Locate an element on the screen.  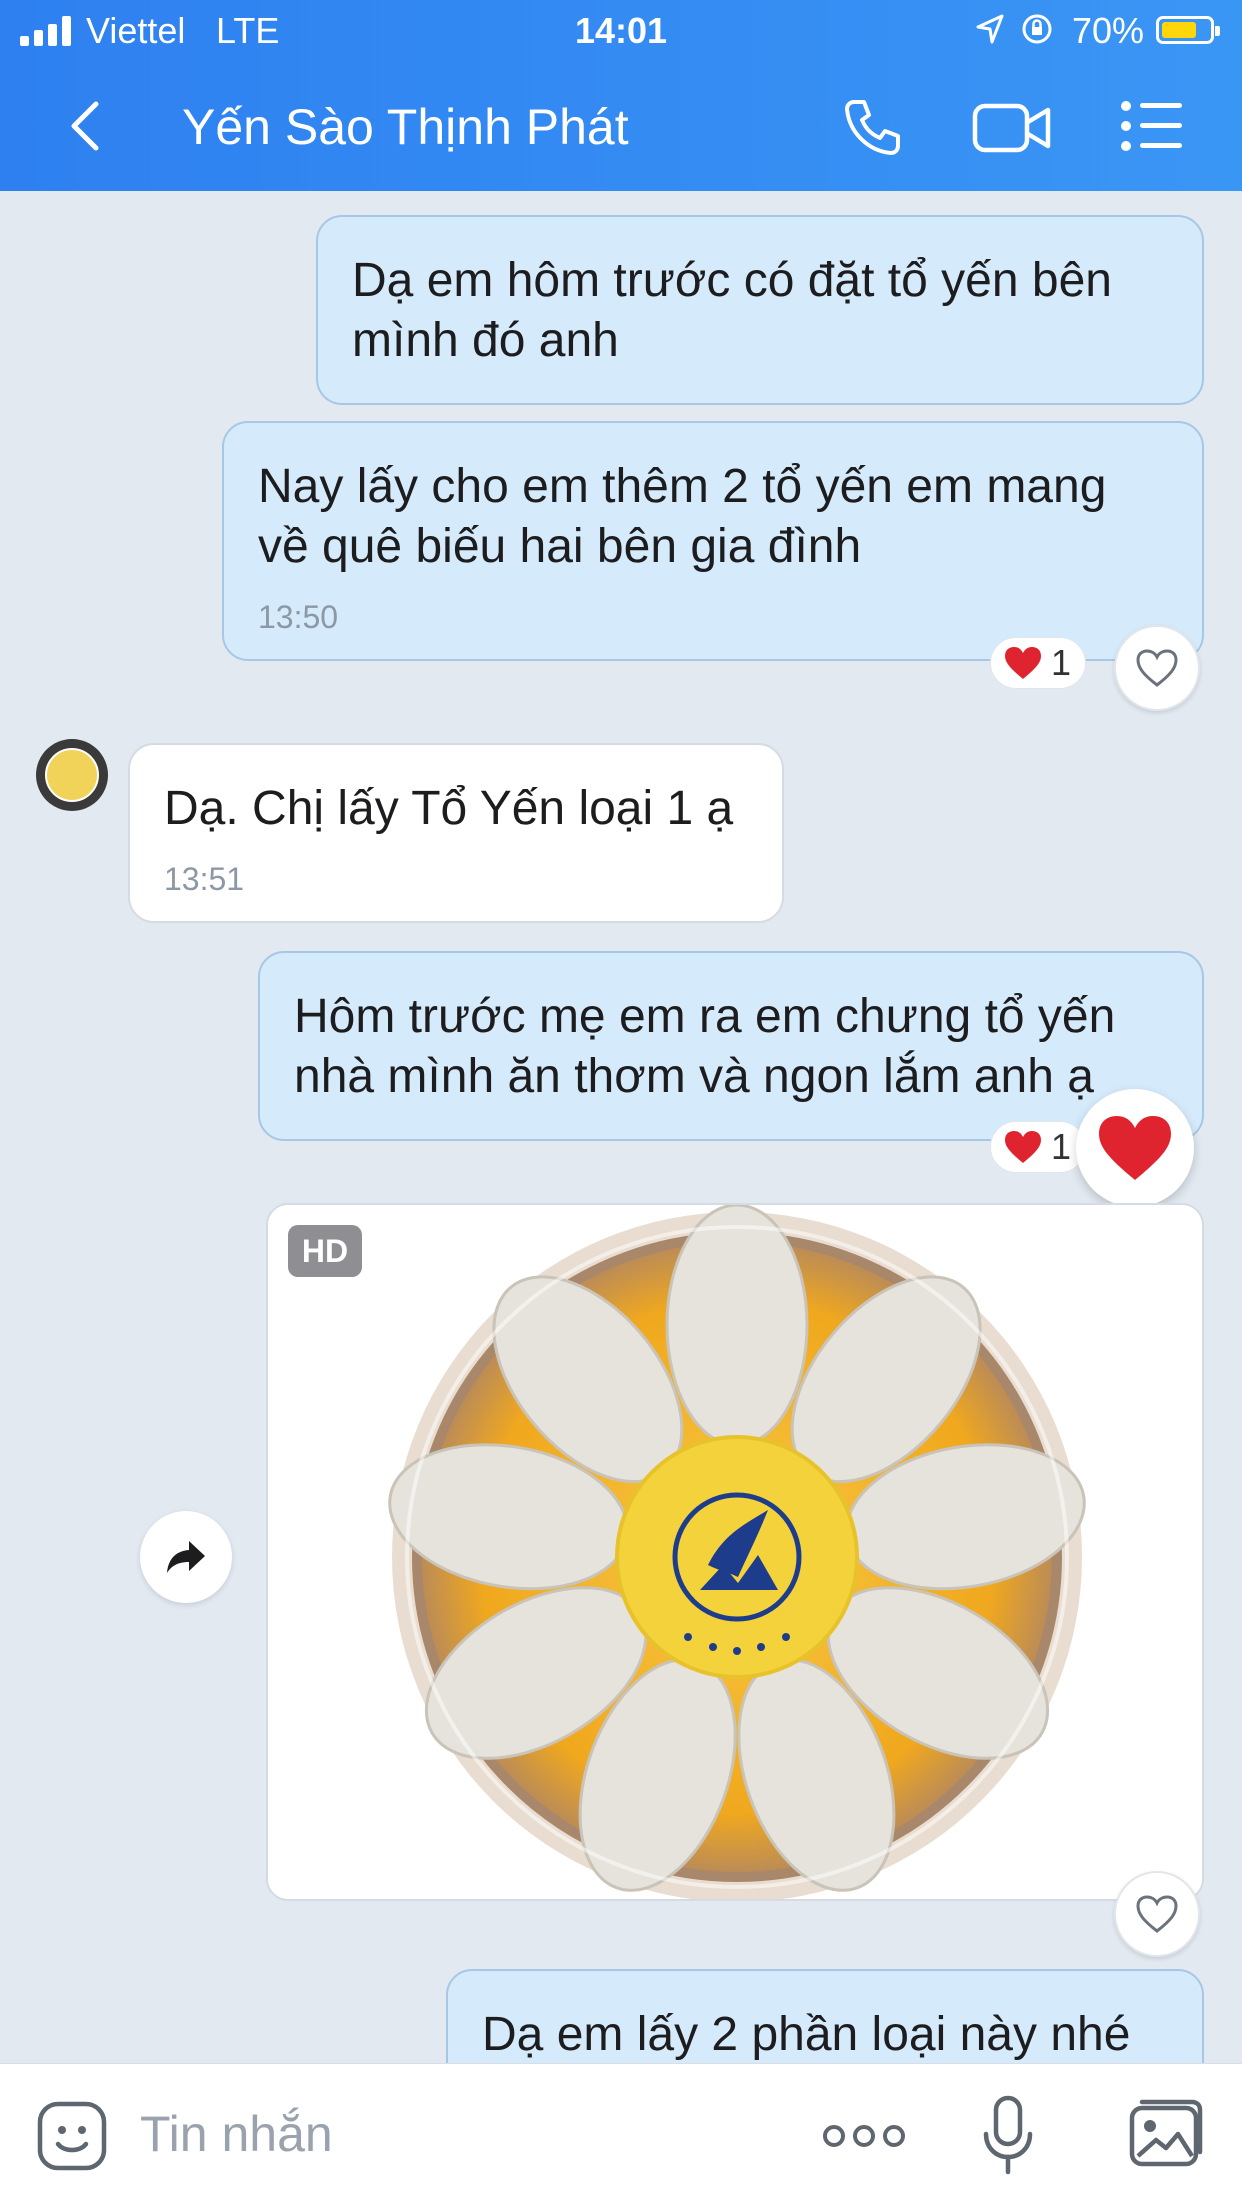
message-text: Dạ. Chị lấy Tổ Yến loại 1 ạ is located at coordinates (449, 808).